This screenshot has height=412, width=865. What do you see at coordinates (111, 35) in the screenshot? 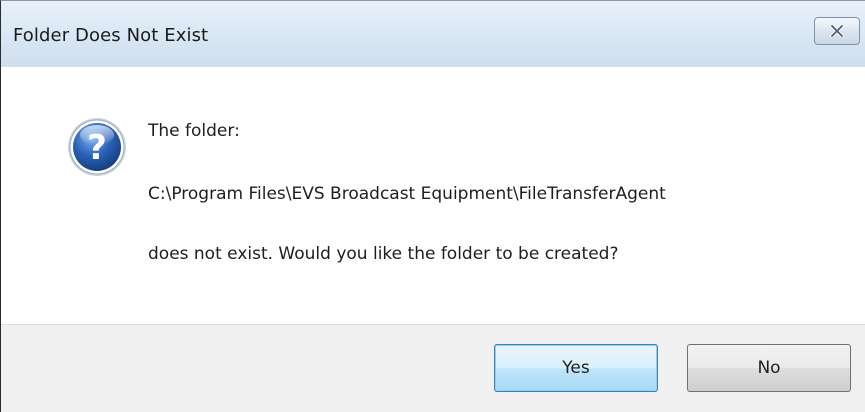
I see `dialog-title: Folder Does Not Exist` at bounding box center [111, 35].